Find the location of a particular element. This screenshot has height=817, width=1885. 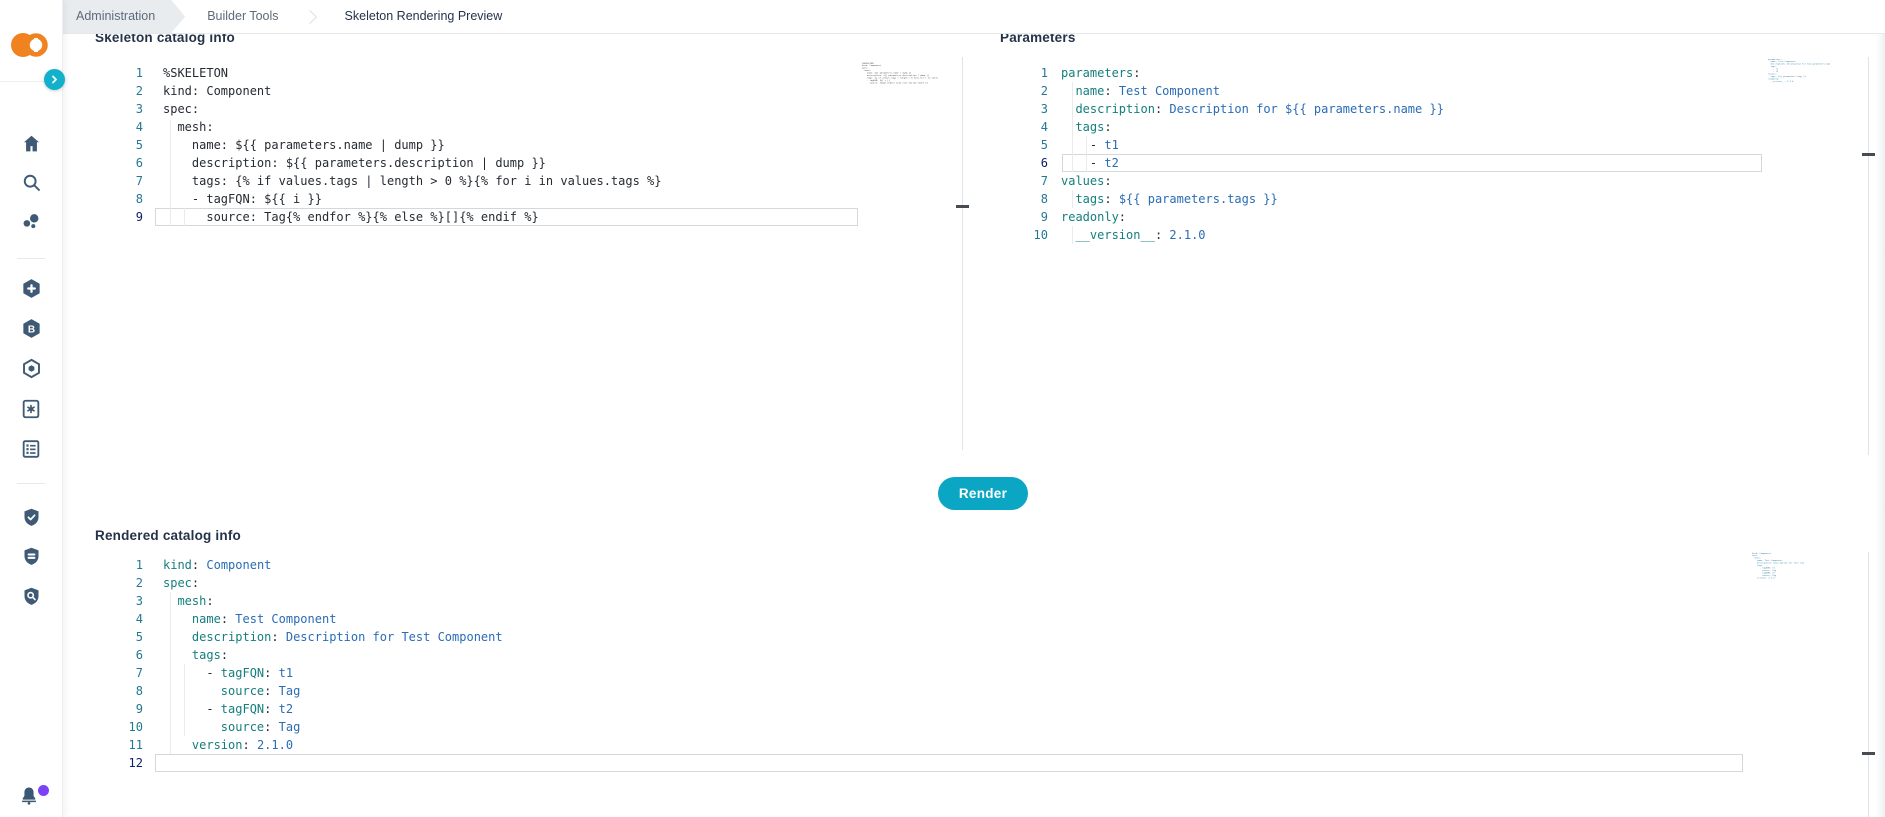

code-line: 4 name: Test Component is located at coordinates (216, 619).